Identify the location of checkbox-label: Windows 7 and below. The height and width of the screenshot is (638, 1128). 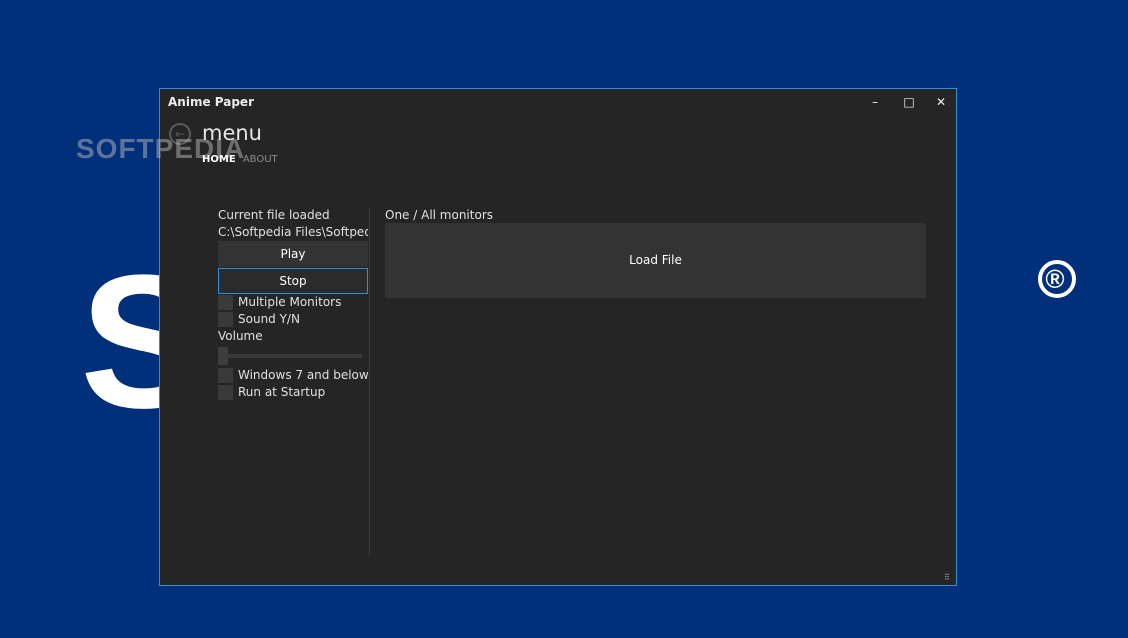
(303, 375).